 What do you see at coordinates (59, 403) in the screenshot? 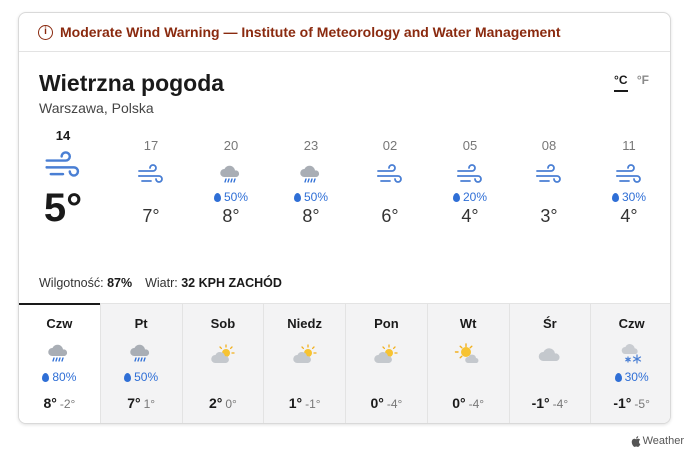
I see `day-temperatures: 8° -2°` at bounding box center [59, 403].